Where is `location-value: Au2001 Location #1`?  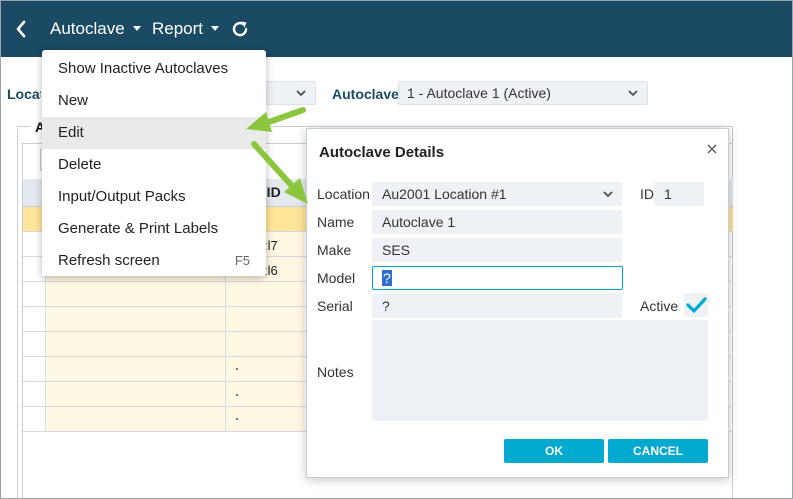 location-value: Au2001 Location #1 is located at coordinates (444, 194).